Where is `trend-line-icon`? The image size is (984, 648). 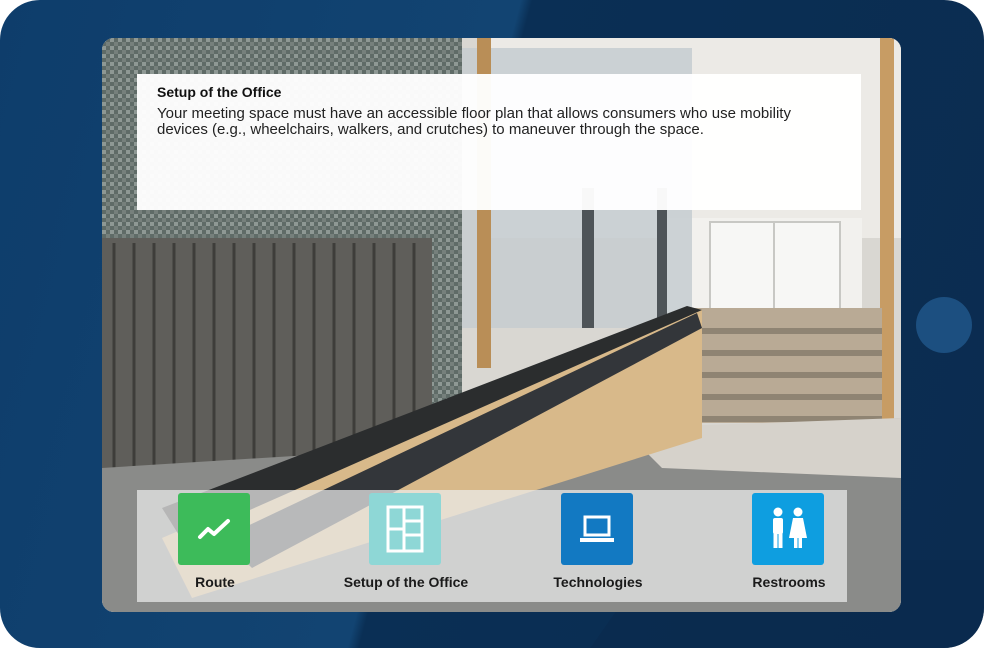 trend-line-icon is located at coordinates (214, 529).